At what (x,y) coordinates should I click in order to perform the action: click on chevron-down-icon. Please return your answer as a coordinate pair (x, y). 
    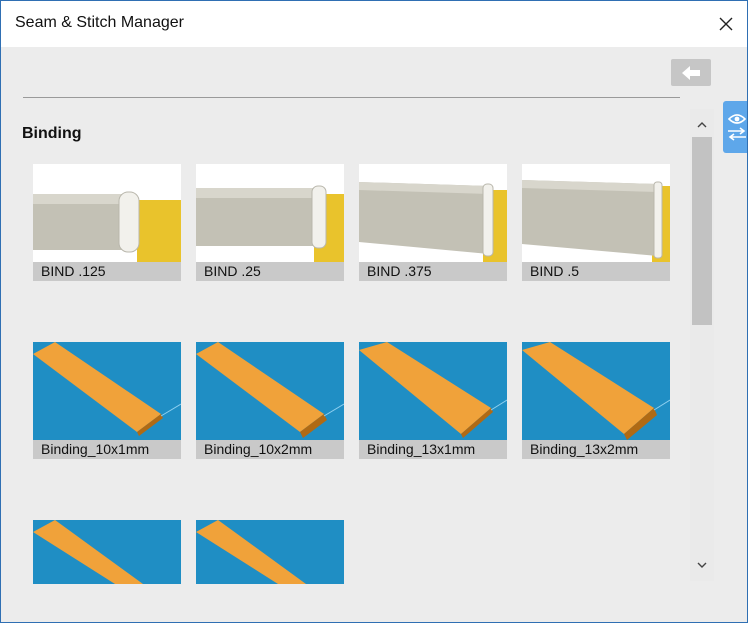
    Looking at the image, I should click on (702, 565).